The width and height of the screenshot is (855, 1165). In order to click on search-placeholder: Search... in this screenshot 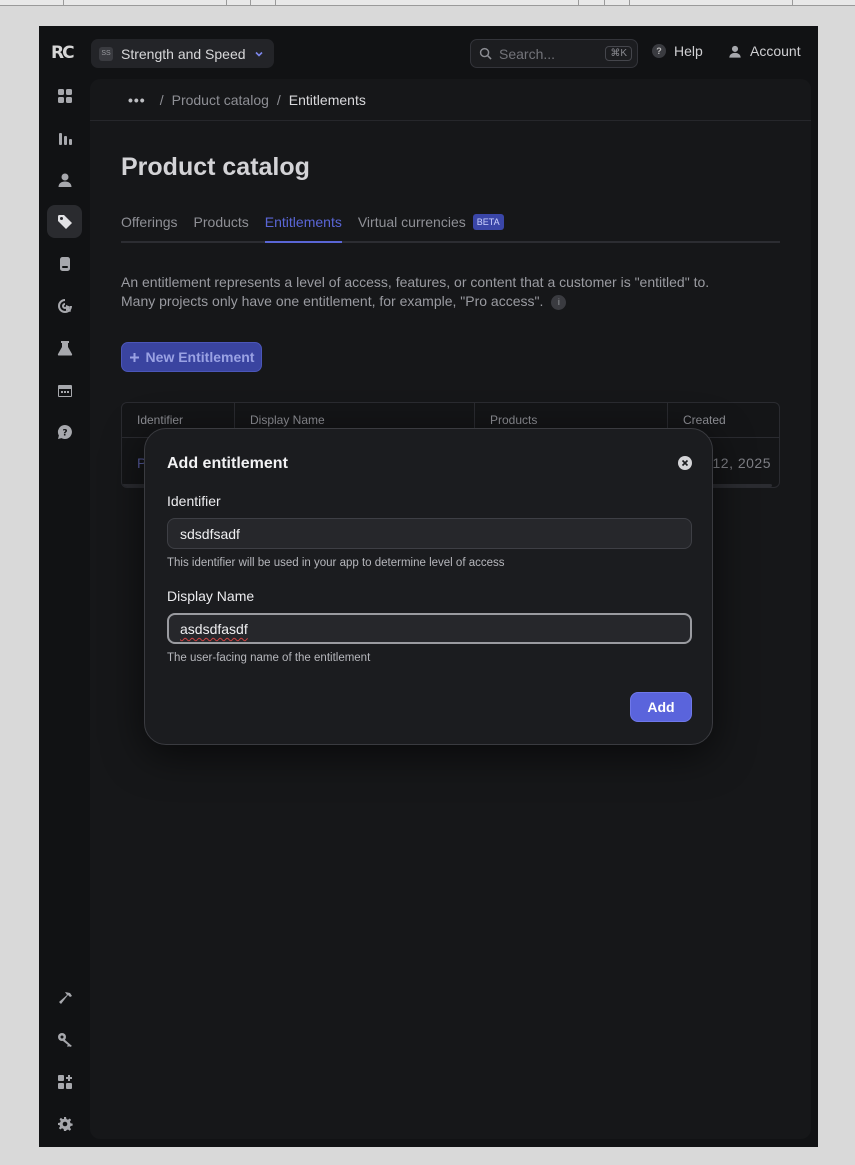, I will do `click(527, 53)`.